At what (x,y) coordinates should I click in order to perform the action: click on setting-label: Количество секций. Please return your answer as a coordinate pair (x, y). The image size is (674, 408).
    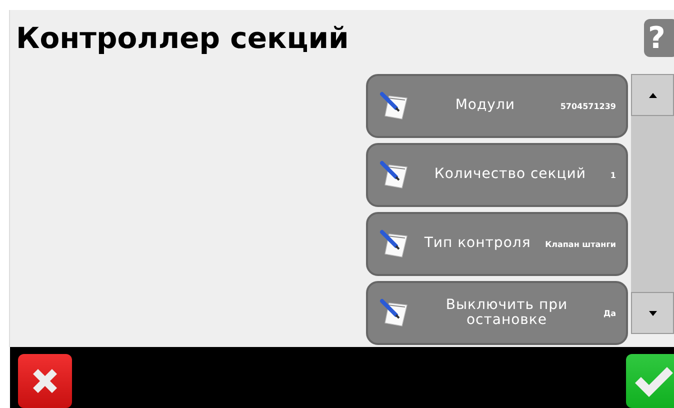
    Looking at the image, I should click on (510, 175).